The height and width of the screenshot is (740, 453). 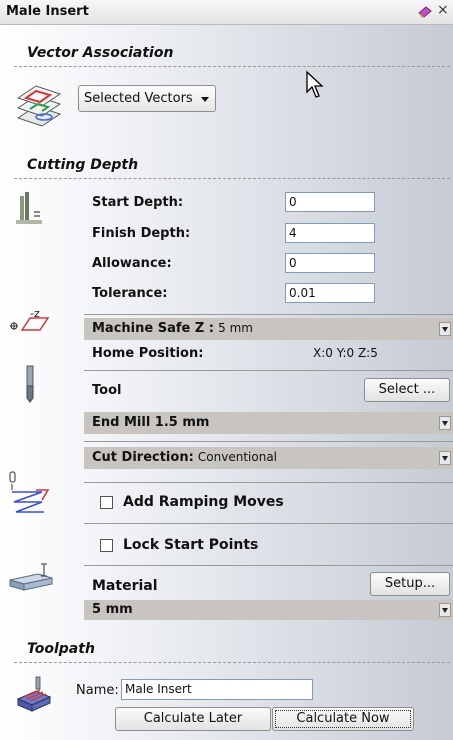 What do you see at coordinates (138, 202) in the screenshot?
I see `start-depth-label: Start Depth:` at bounding box center [138, 202].